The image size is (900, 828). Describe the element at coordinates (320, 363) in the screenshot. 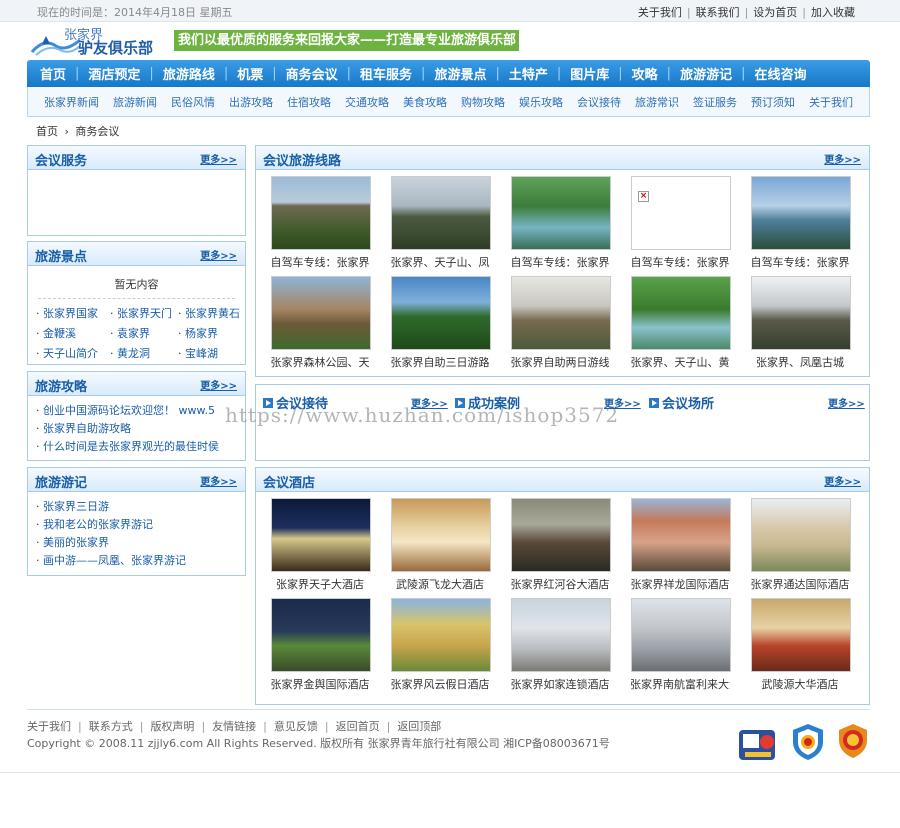

I see `route-caption: 张家界森林公园、天` at that location.